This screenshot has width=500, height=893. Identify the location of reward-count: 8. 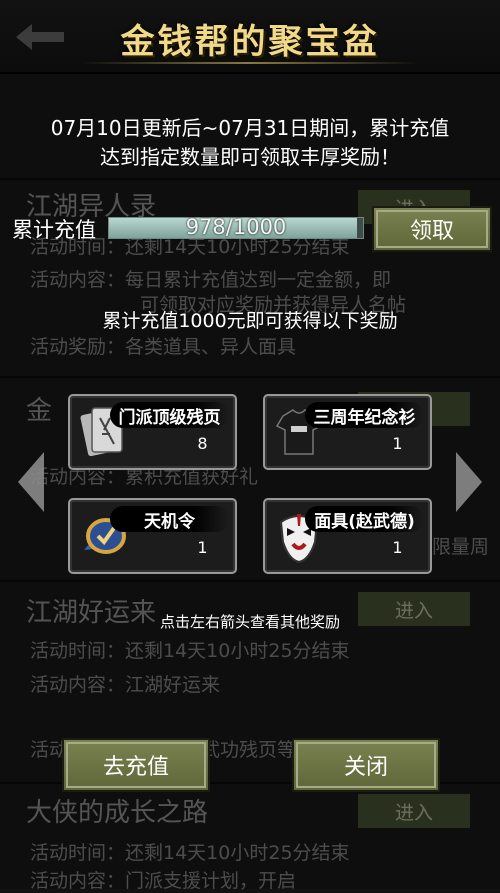
(202, 443).